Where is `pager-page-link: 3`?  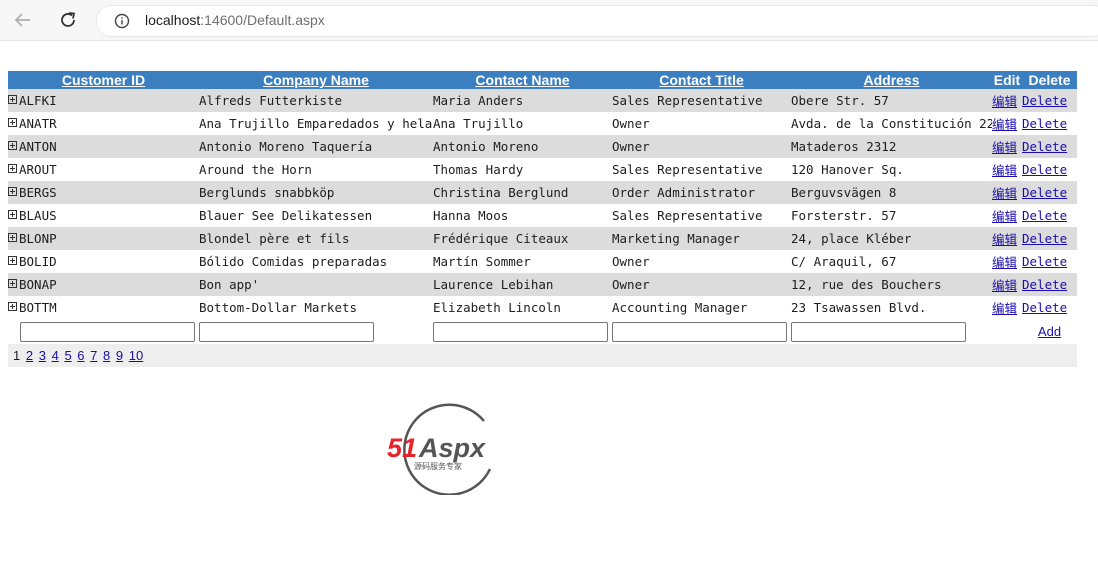 pager-page-link: 3 is located at coordinates (42, 355).